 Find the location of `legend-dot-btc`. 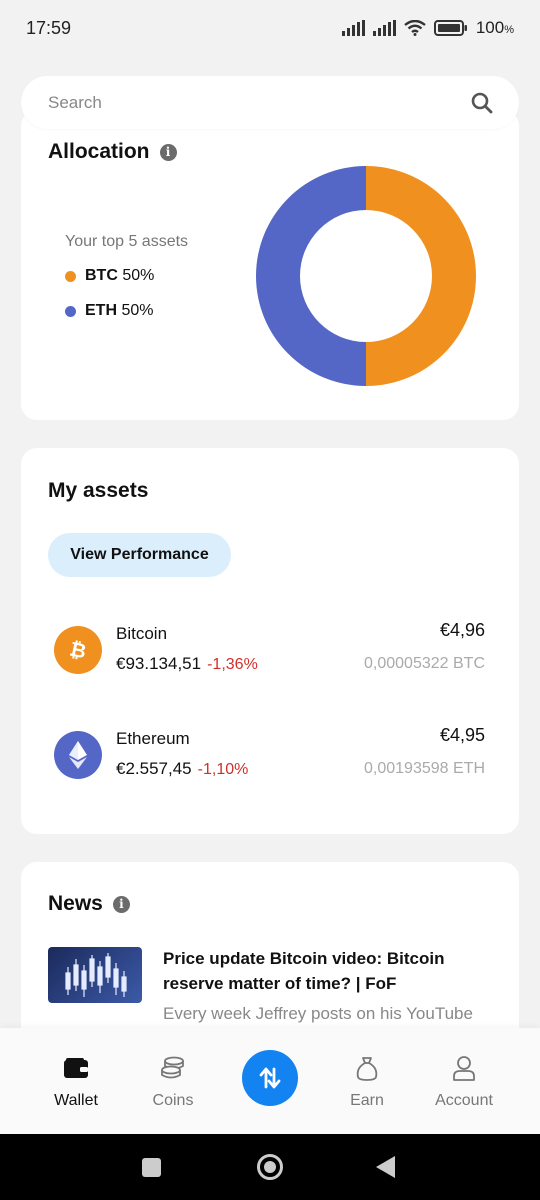

legend-dot-btc is located at coordinates (70, 276).